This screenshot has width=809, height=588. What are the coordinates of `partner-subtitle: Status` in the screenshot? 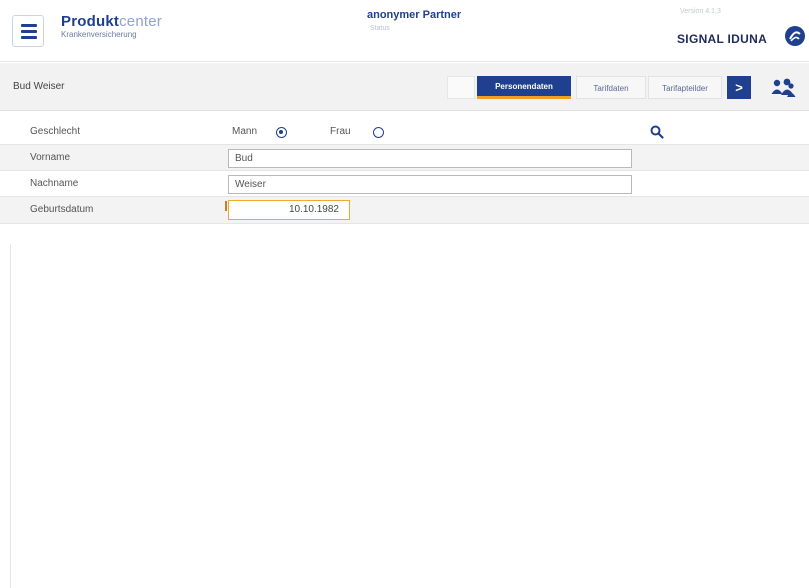 It's located at (380, 28).